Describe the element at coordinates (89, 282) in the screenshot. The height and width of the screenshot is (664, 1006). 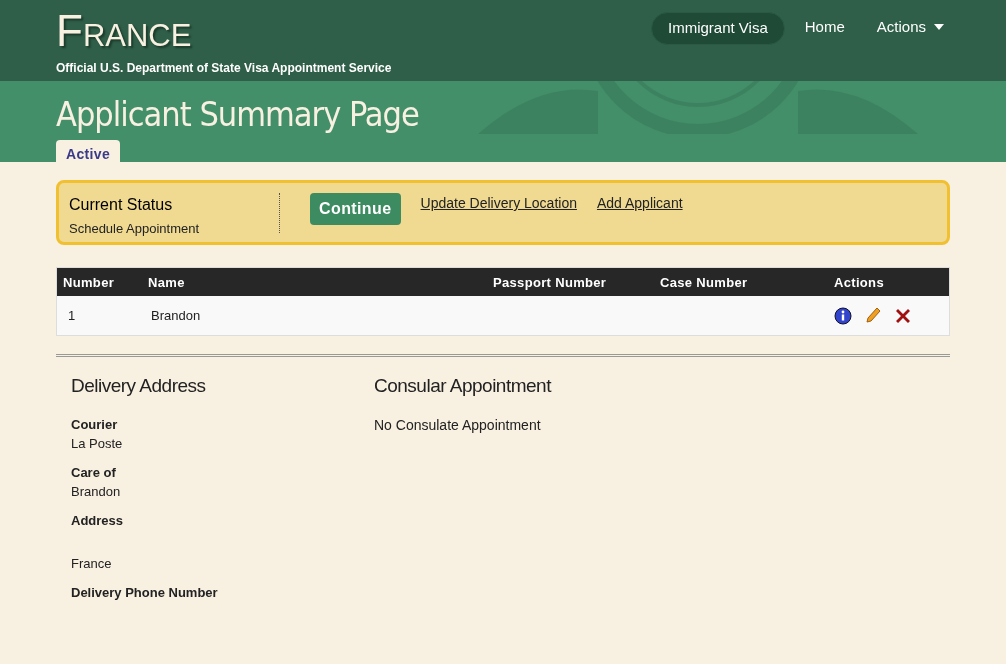
I see `column-header: Number` at that location.